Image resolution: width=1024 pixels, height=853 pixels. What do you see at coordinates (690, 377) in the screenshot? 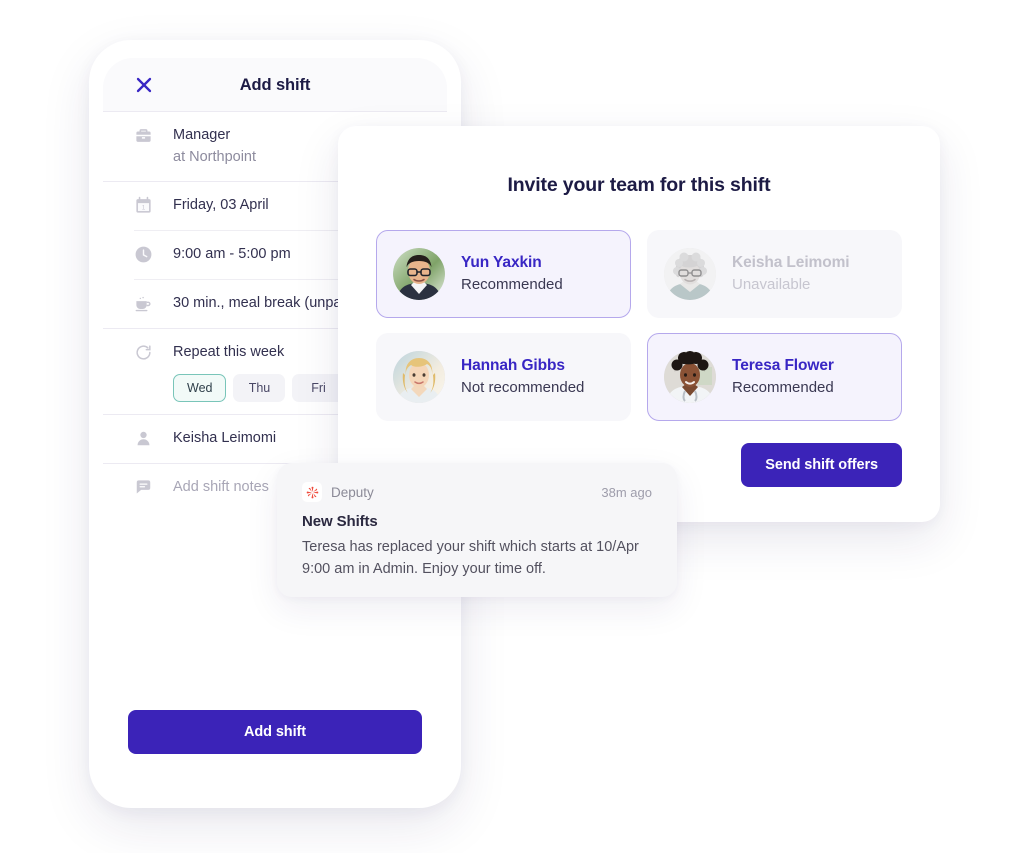
I see `avatar-teresa-flower` at bounding box center [690, 377].